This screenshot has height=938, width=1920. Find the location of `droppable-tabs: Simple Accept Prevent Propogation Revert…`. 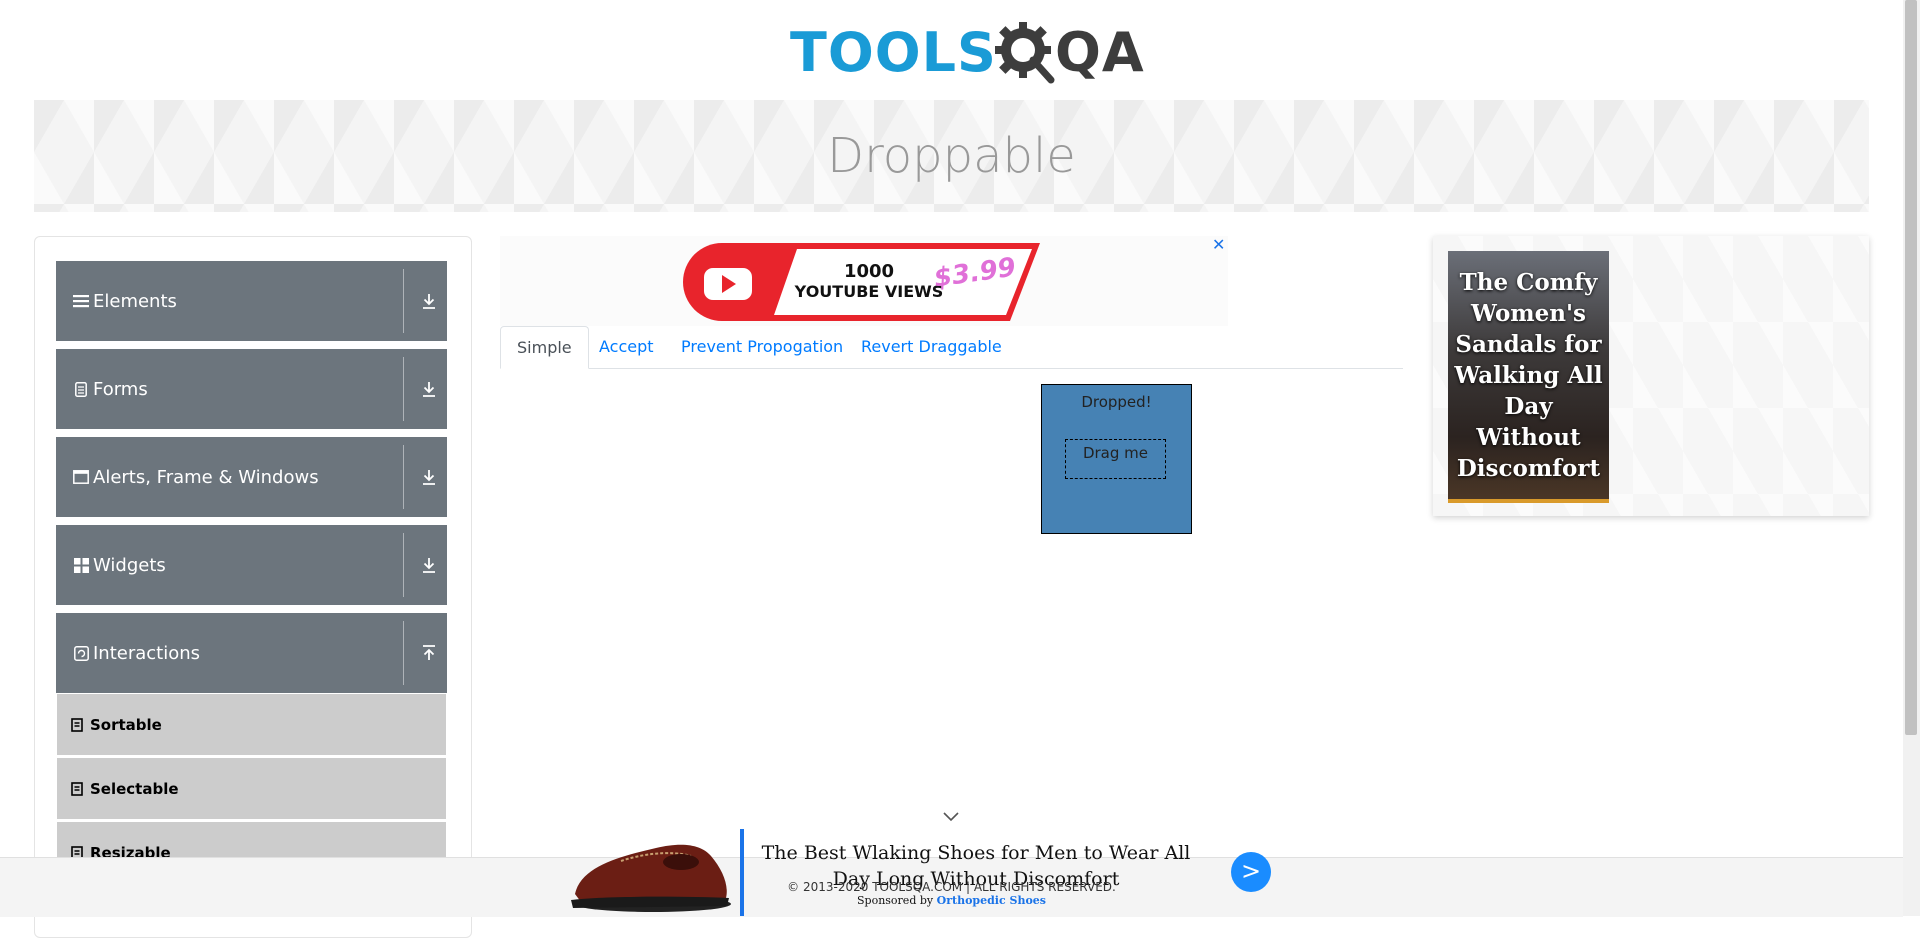

droppable-tabs: Simple Accept Prevent Propogation Revert… is located at coordinates (951, 347).